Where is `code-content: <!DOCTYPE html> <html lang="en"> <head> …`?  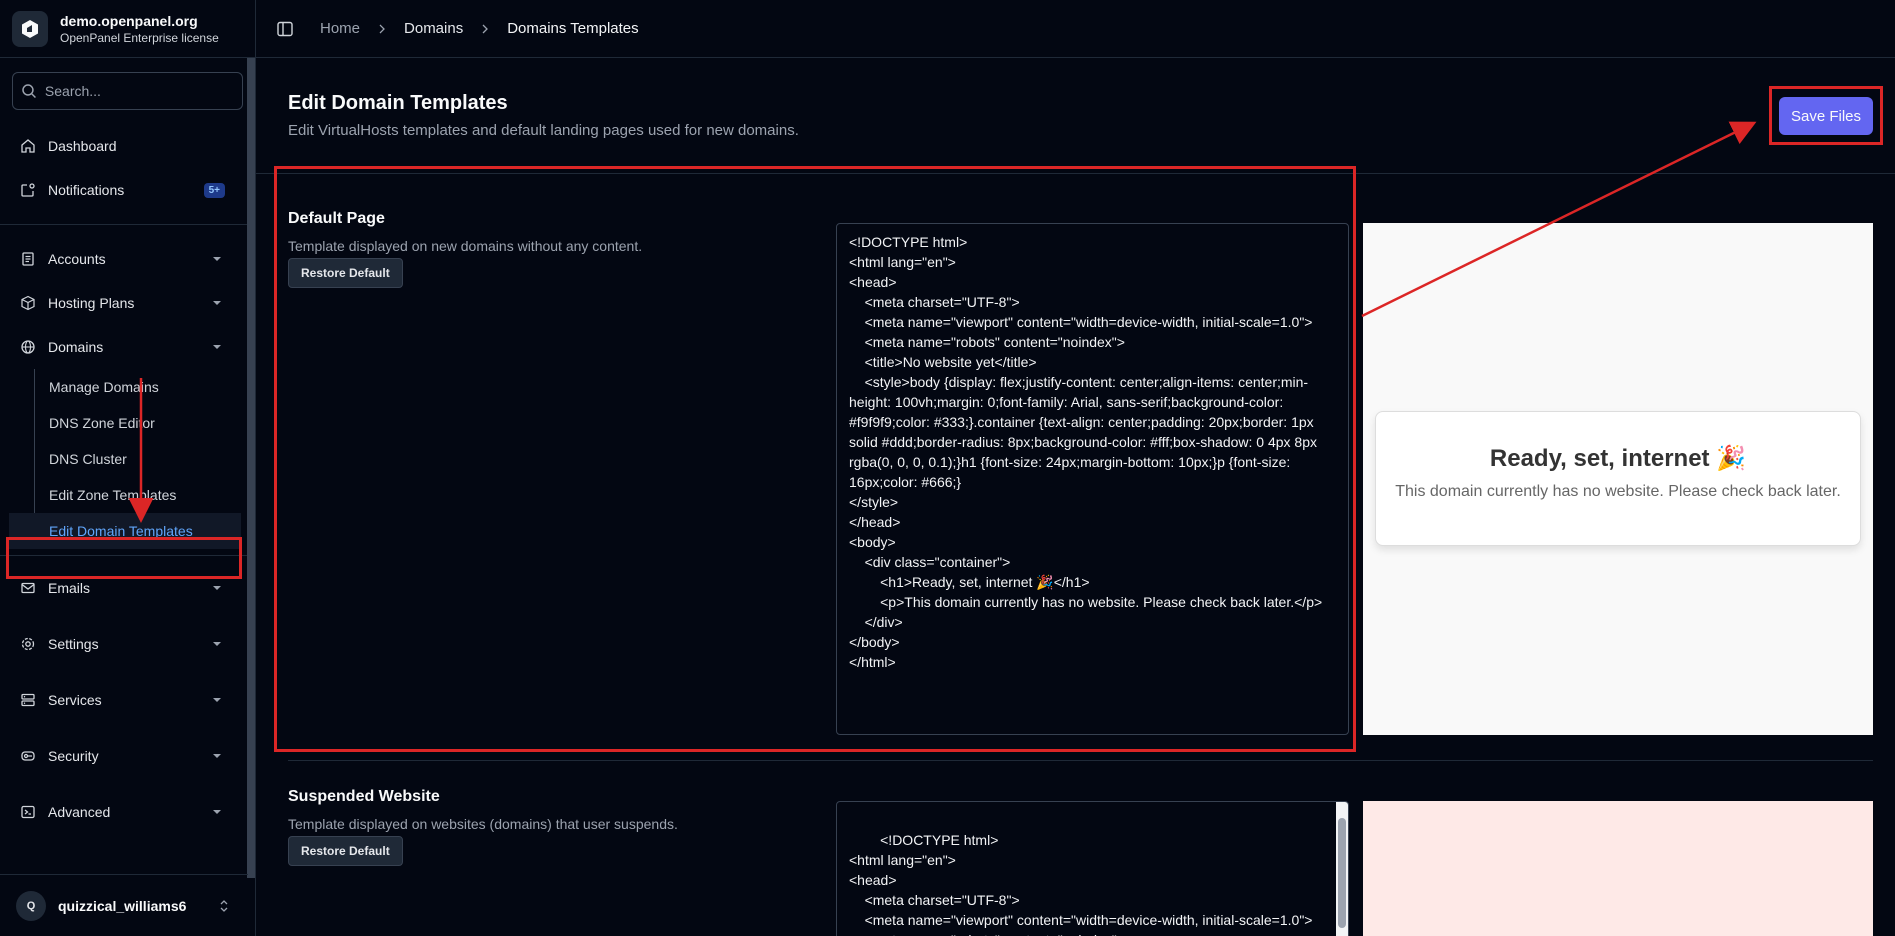
code-content: <!DOCTYPE html> <html lang="en"> <head> … is located at coordinates (1081, 884).